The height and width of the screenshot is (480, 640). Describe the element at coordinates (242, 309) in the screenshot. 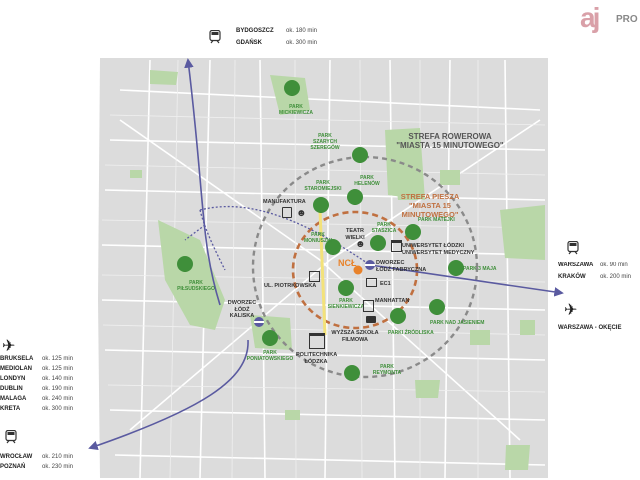

I see `poi-dworzec-kaliska: DWORZEC ŁÓDŹ KALISKA` at that location.